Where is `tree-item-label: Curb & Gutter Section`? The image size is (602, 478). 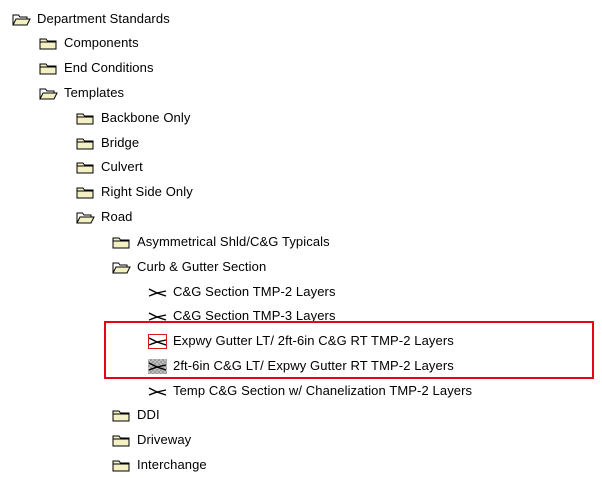 tree-item-label: Curb & Gutter Section is located at coordinates (202, 266).